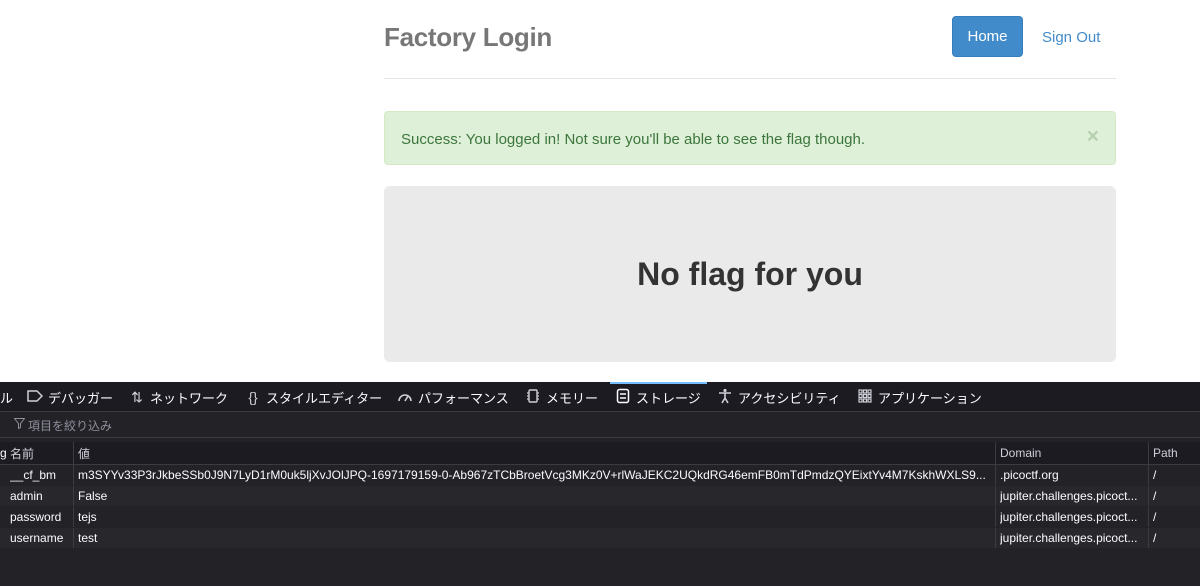  What do you see at coordinates (572, 398) in the screenshot?
I see `tab-label: メモリー` at bounding box center [572, 398].